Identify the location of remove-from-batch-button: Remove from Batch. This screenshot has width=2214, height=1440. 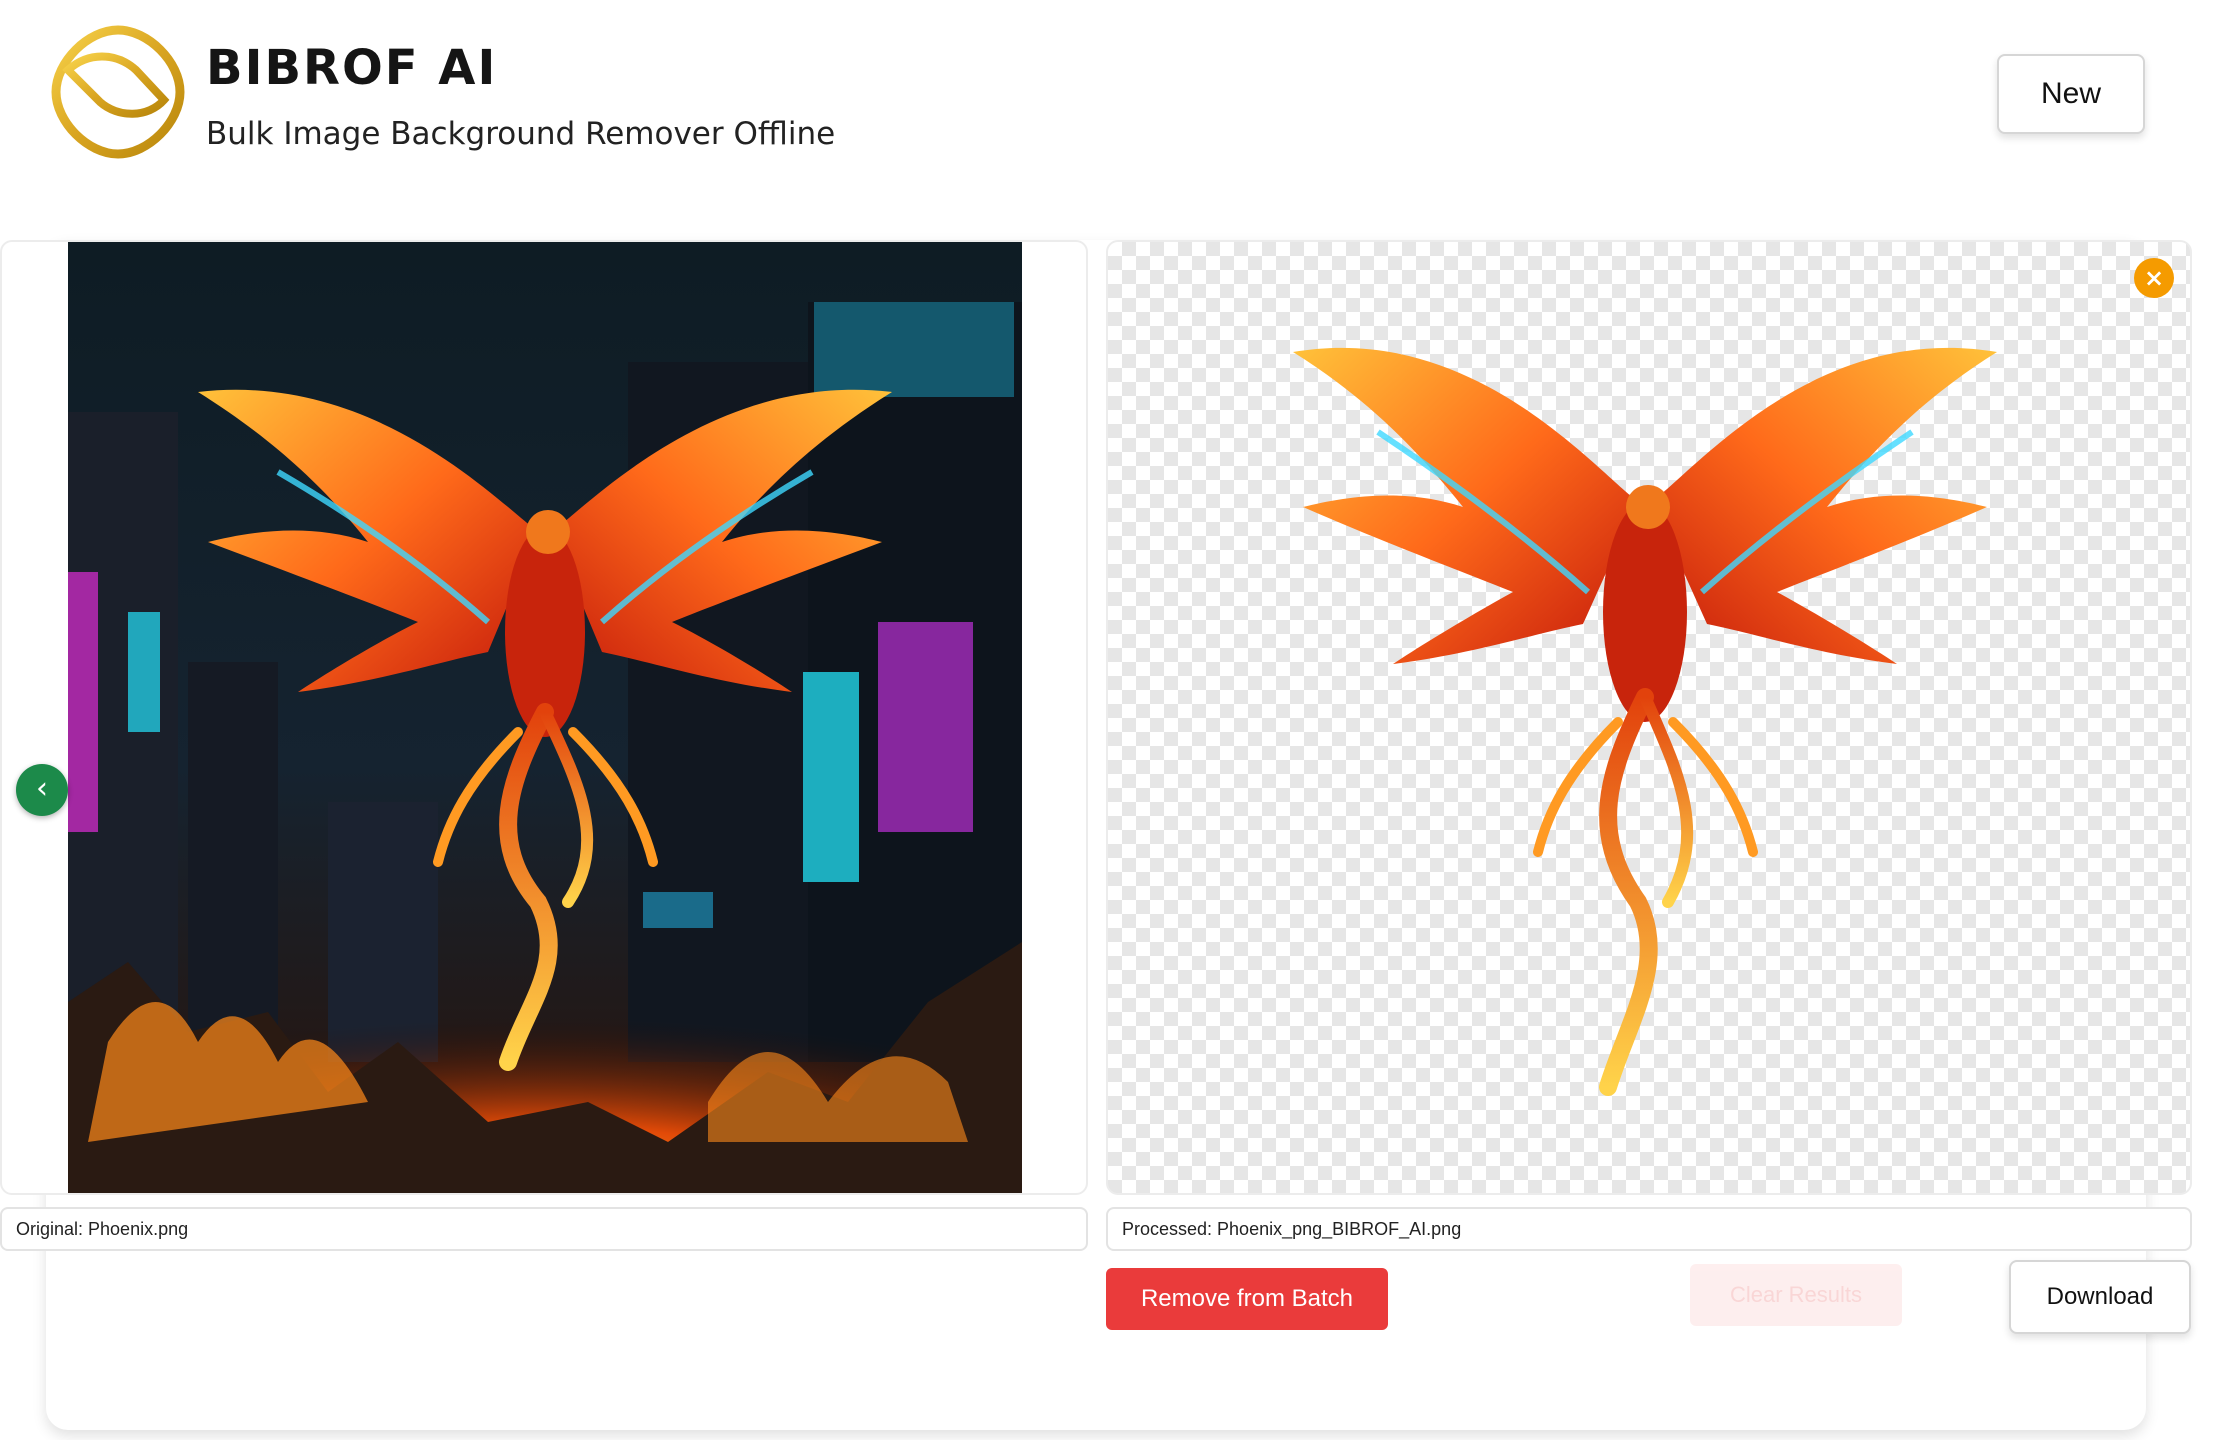
(1247, 1299).